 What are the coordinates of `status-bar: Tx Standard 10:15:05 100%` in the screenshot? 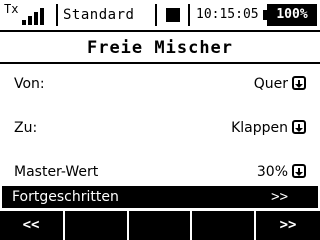 It's located at (160, 16).